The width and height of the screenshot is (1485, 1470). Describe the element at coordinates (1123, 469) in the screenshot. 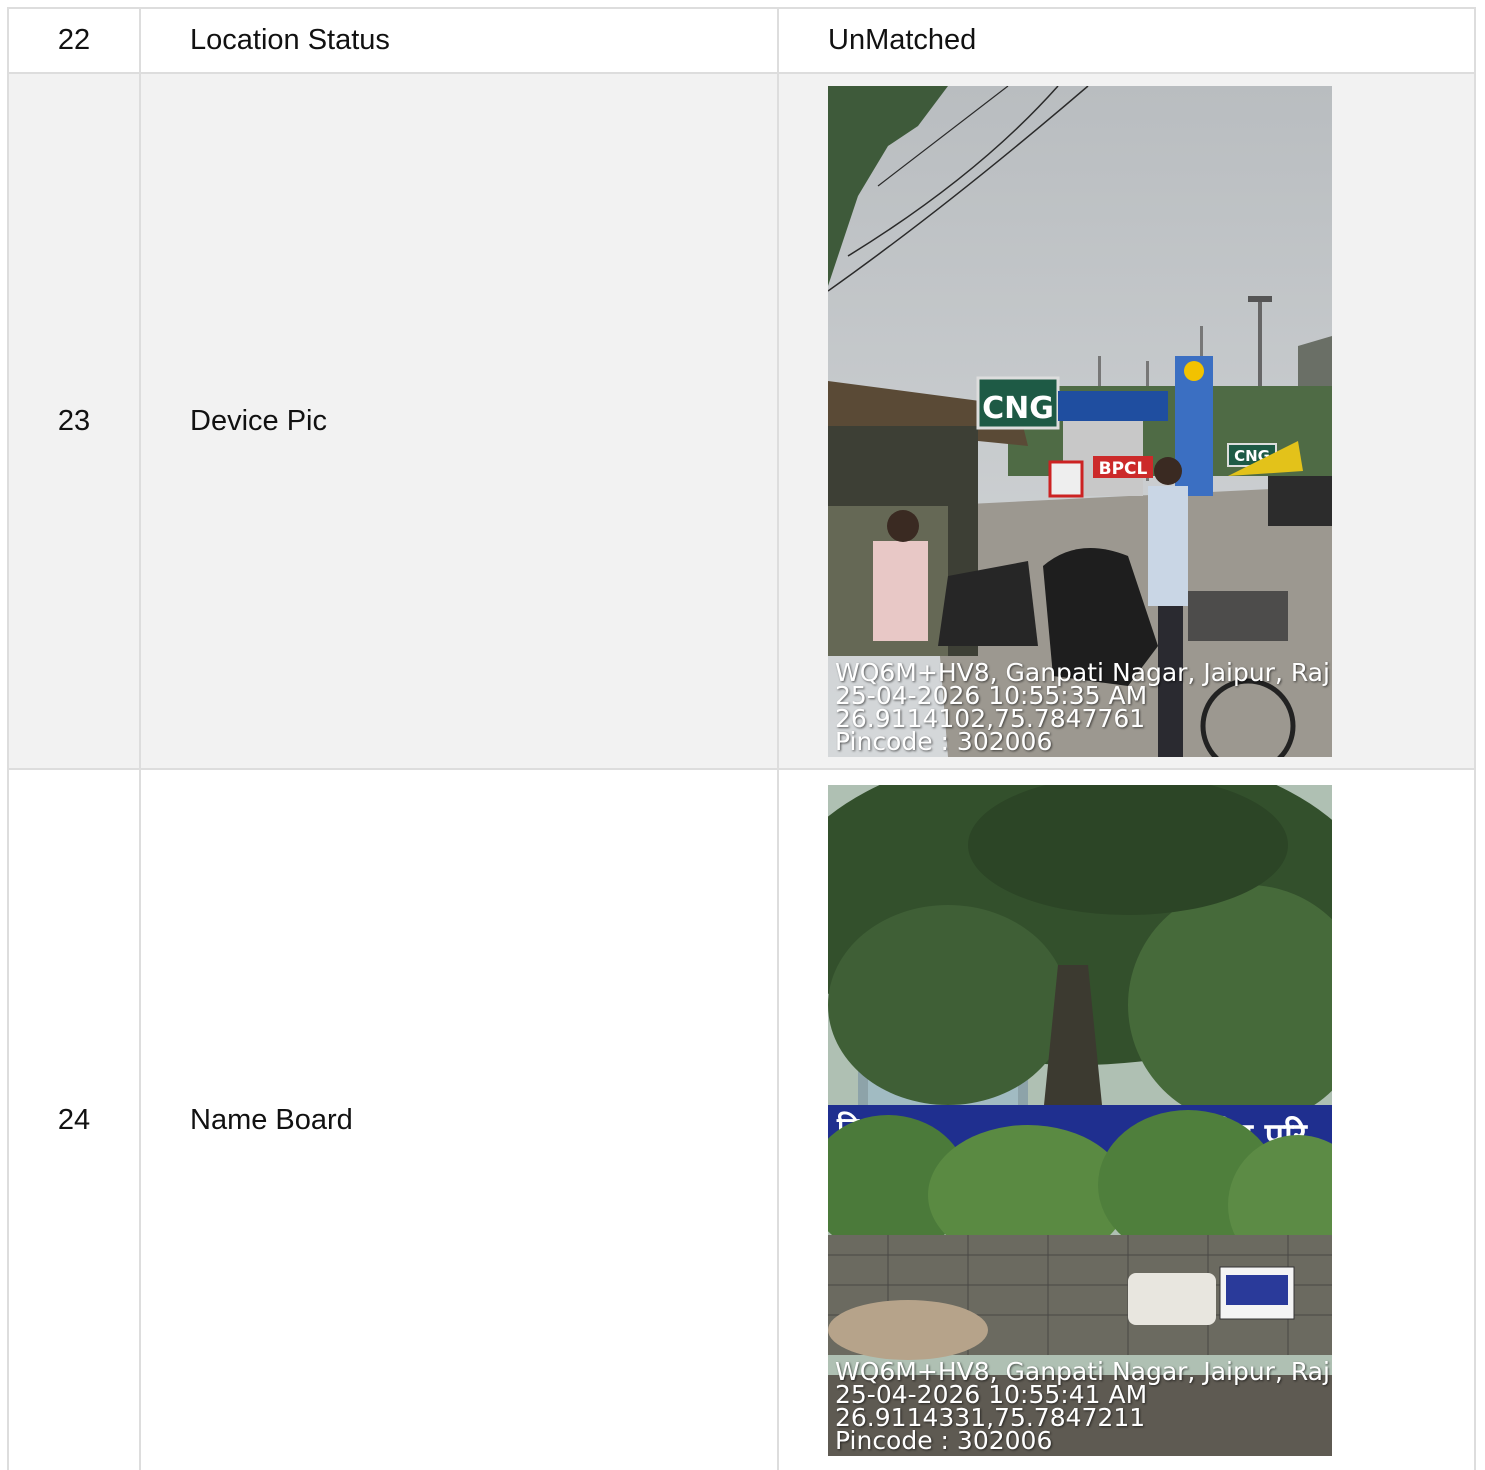

I see `brand-sign-text: BPCL` at that location.